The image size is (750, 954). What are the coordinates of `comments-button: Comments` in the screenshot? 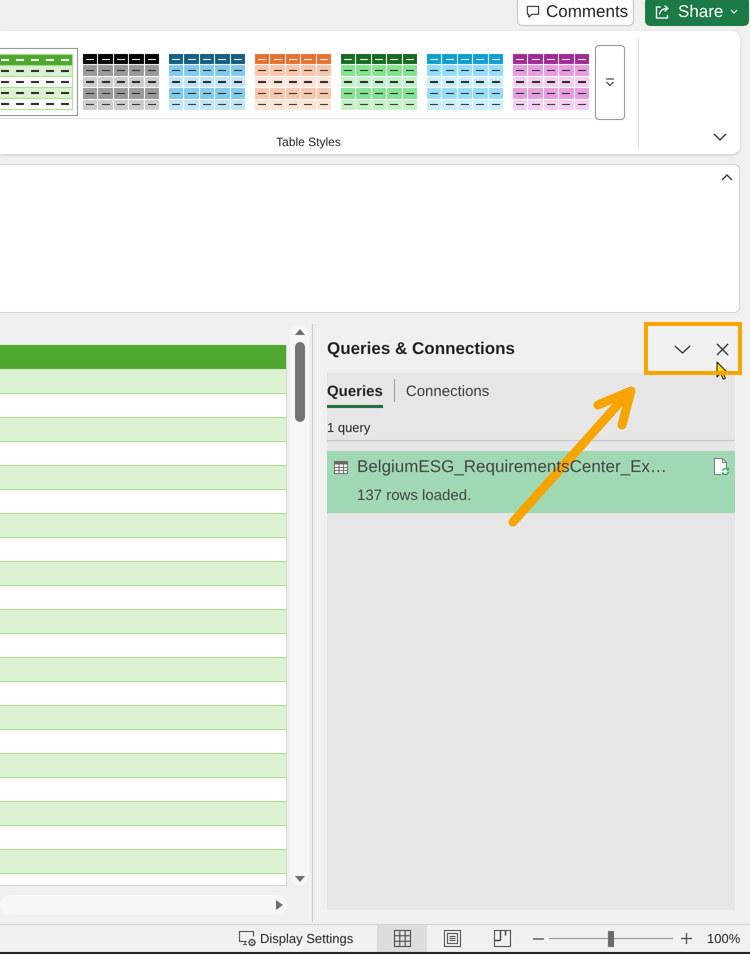 It's located at (575, 13).